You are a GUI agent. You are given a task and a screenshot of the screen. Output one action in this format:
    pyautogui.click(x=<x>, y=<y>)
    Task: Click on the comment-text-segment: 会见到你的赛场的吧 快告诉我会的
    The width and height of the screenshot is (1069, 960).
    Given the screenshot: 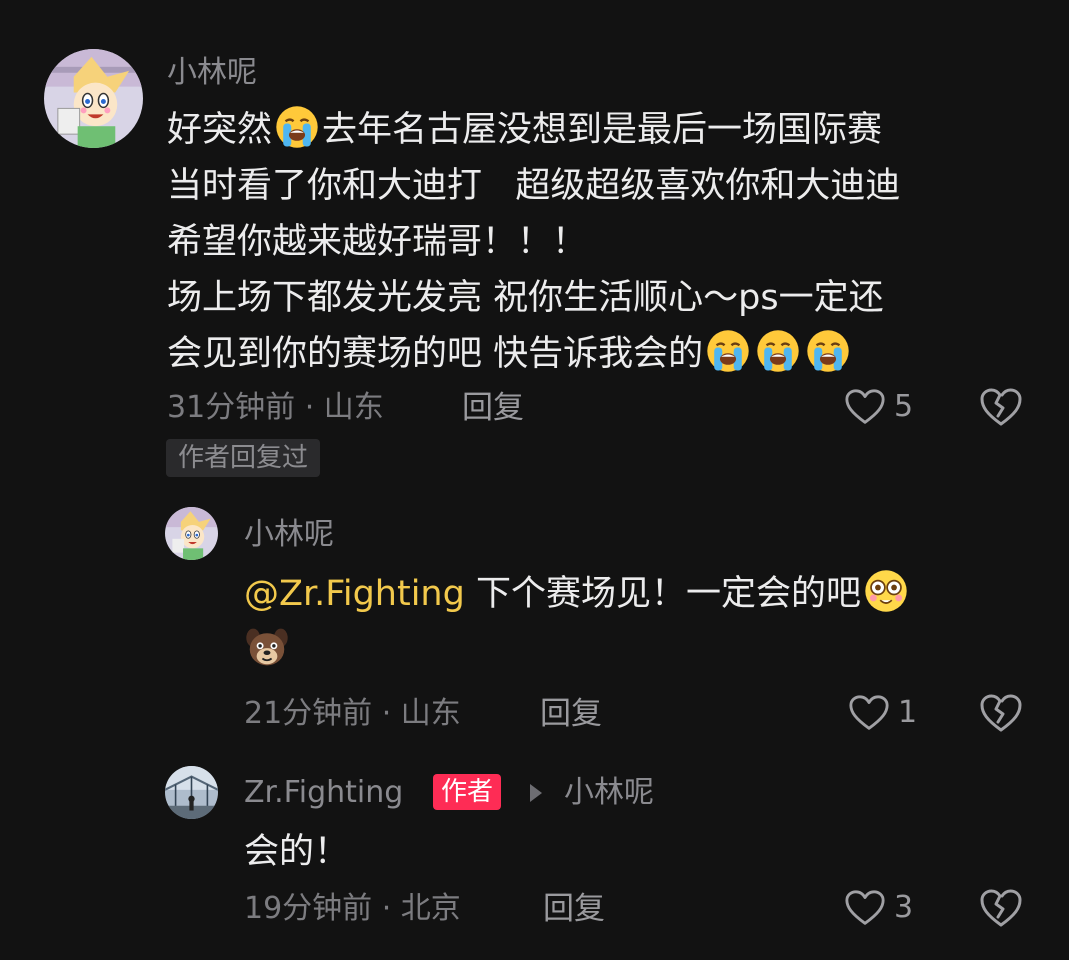 What is the action you would take?
    pyautogui.click(x=435, y=354)
    